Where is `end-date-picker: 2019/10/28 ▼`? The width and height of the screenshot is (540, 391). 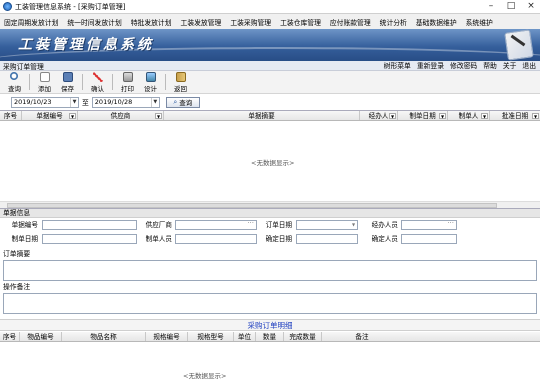
end-date-picker: 2019/10/28 ▼ is located at coordinates (125, 102).